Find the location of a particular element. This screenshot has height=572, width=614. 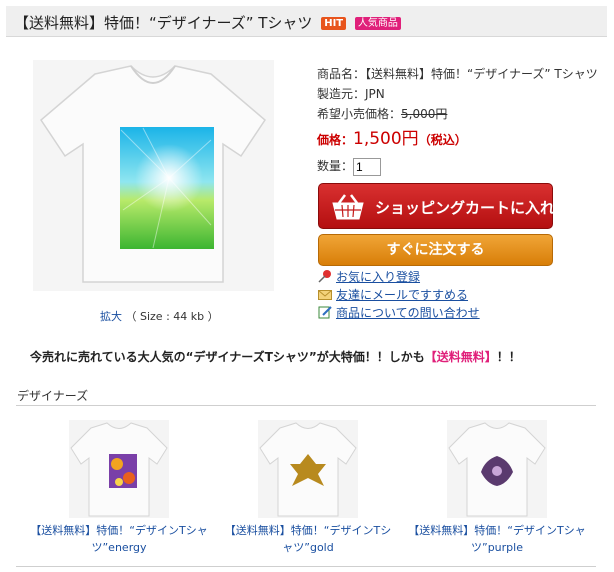

page-title-text: 【送料無料】特価！“デザイナーズ” Tシャツ is located at coordinates (163, 23).